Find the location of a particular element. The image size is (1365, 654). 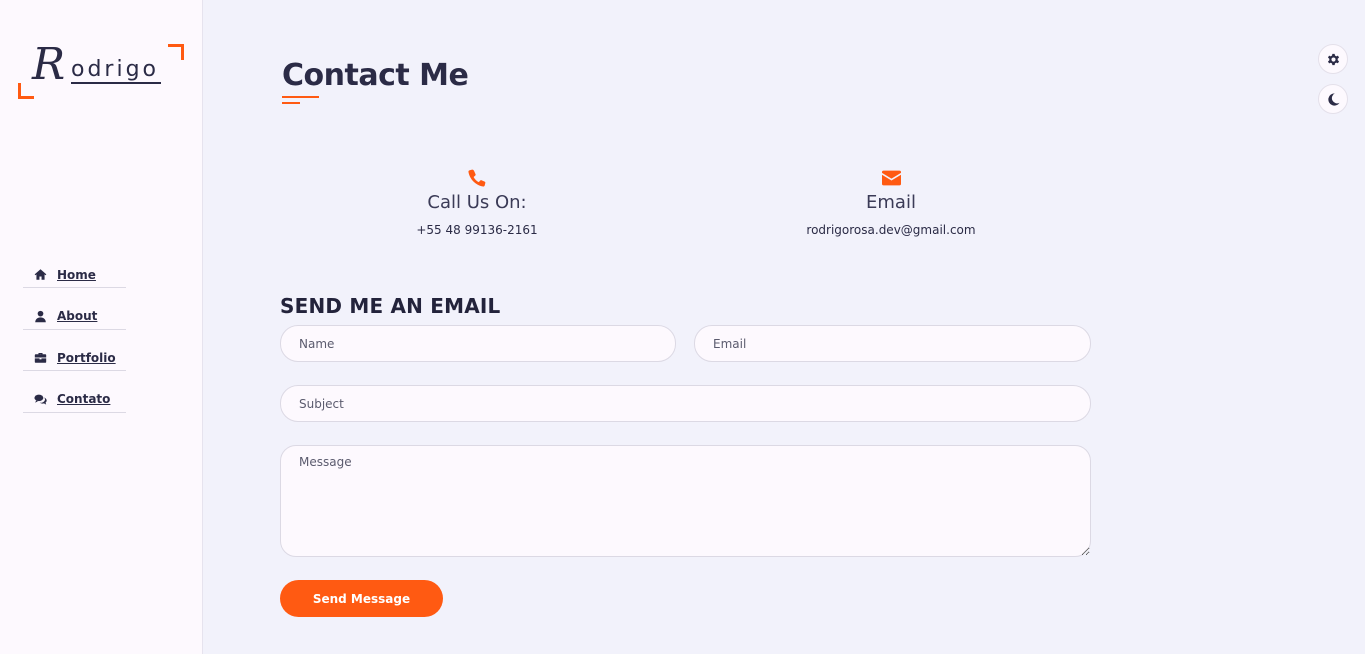

phone-heading: Call Us On: is located at coordinates (477, 202).